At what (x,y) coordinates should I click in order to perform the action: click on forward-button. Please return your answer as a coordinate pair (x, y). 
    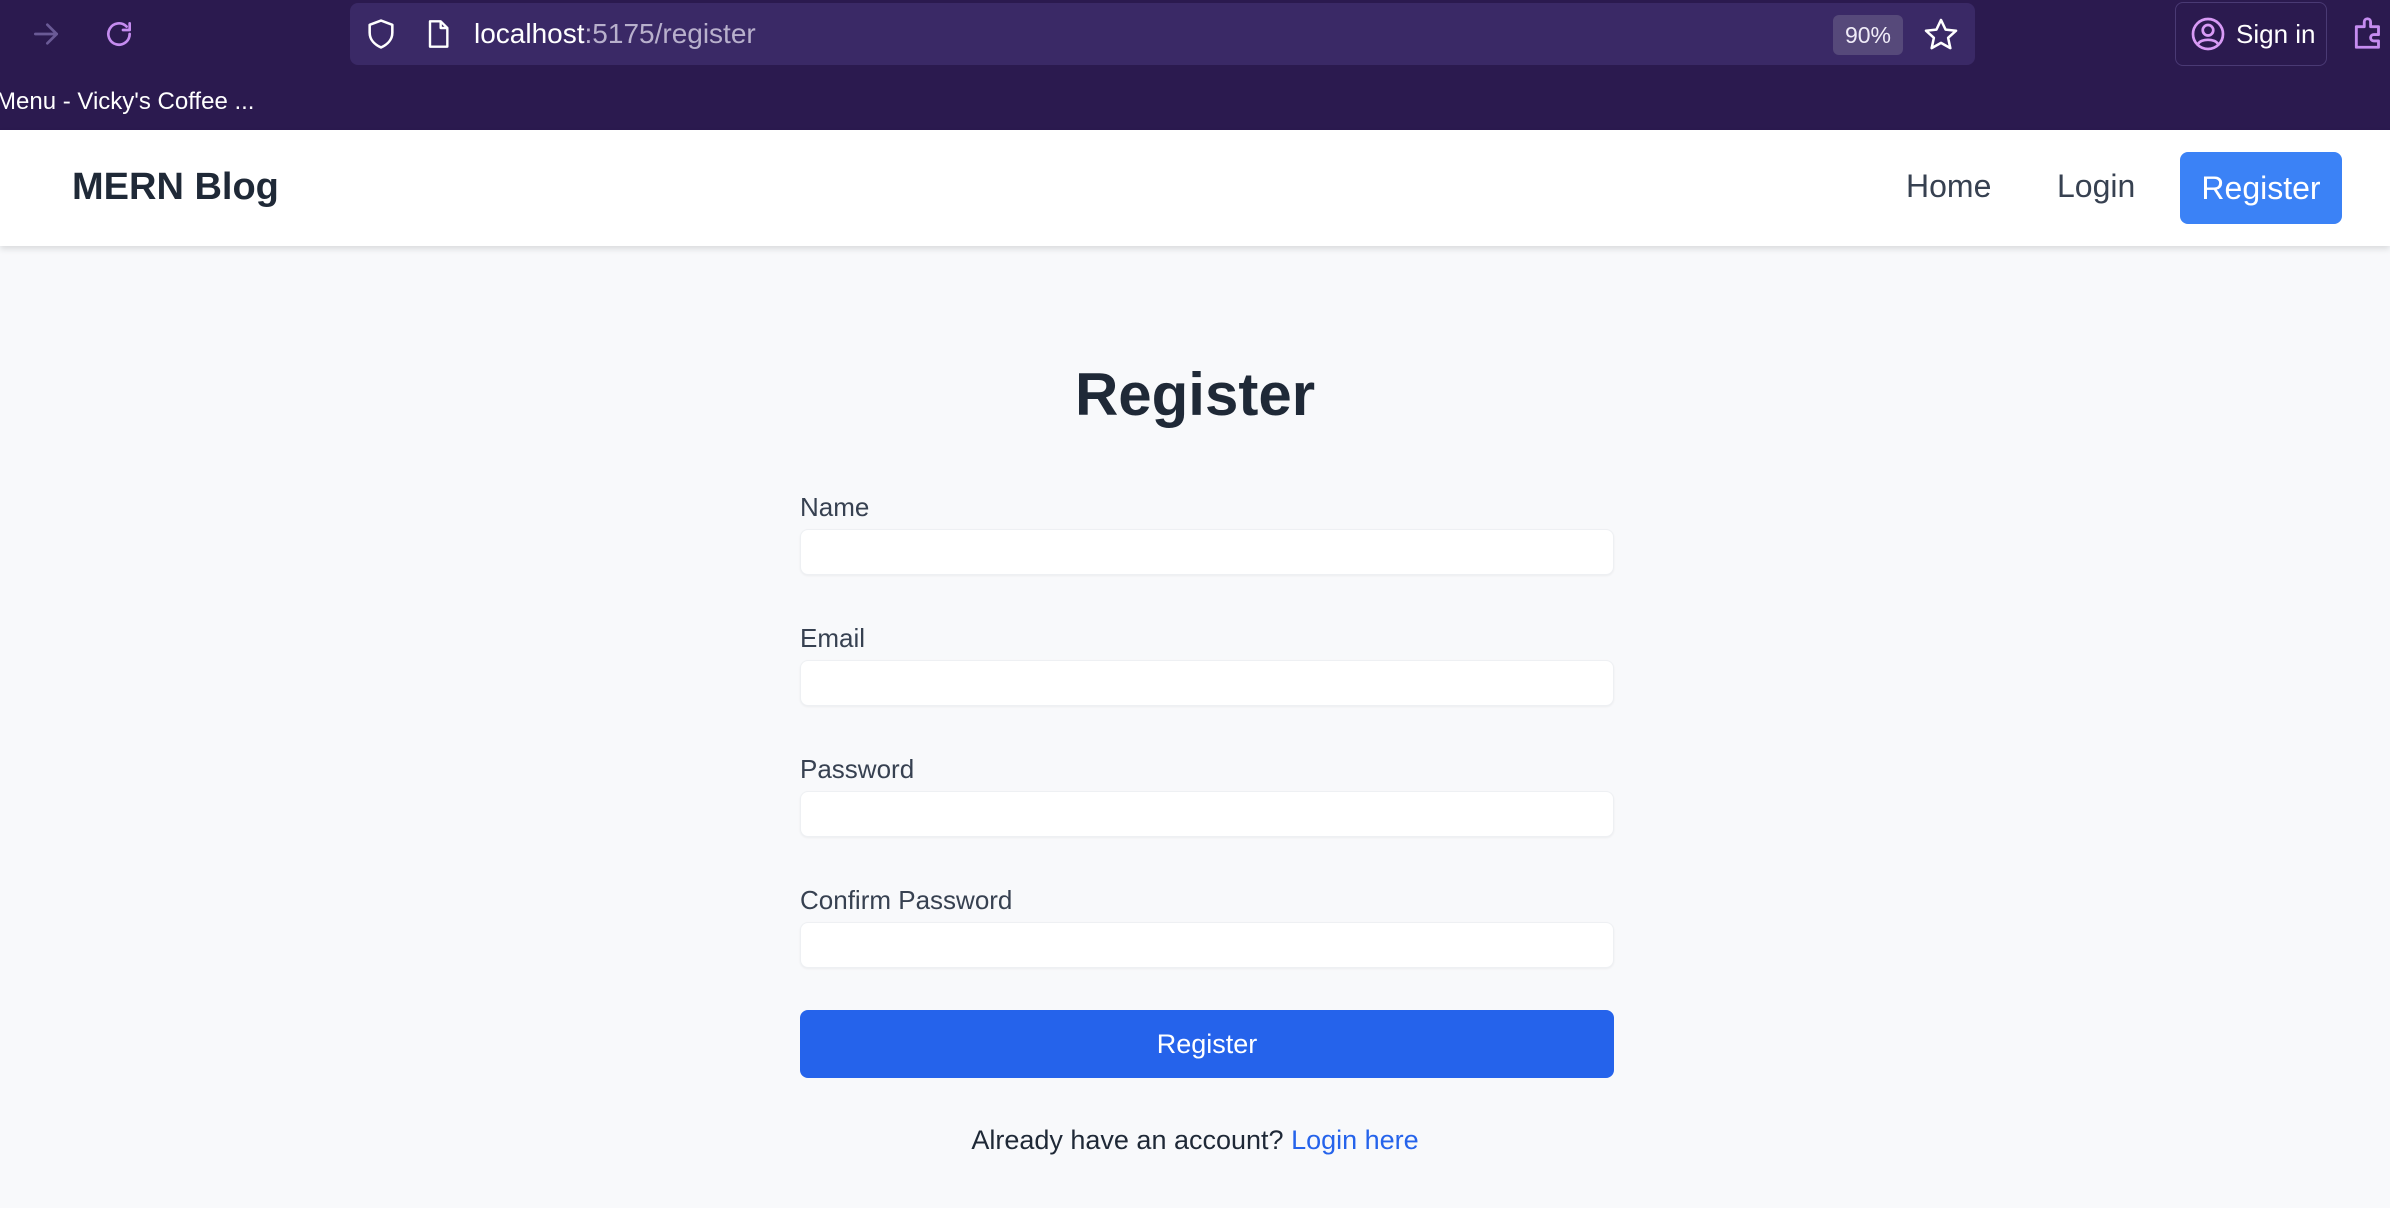
    Looking at the image, I should click on (46, 34).